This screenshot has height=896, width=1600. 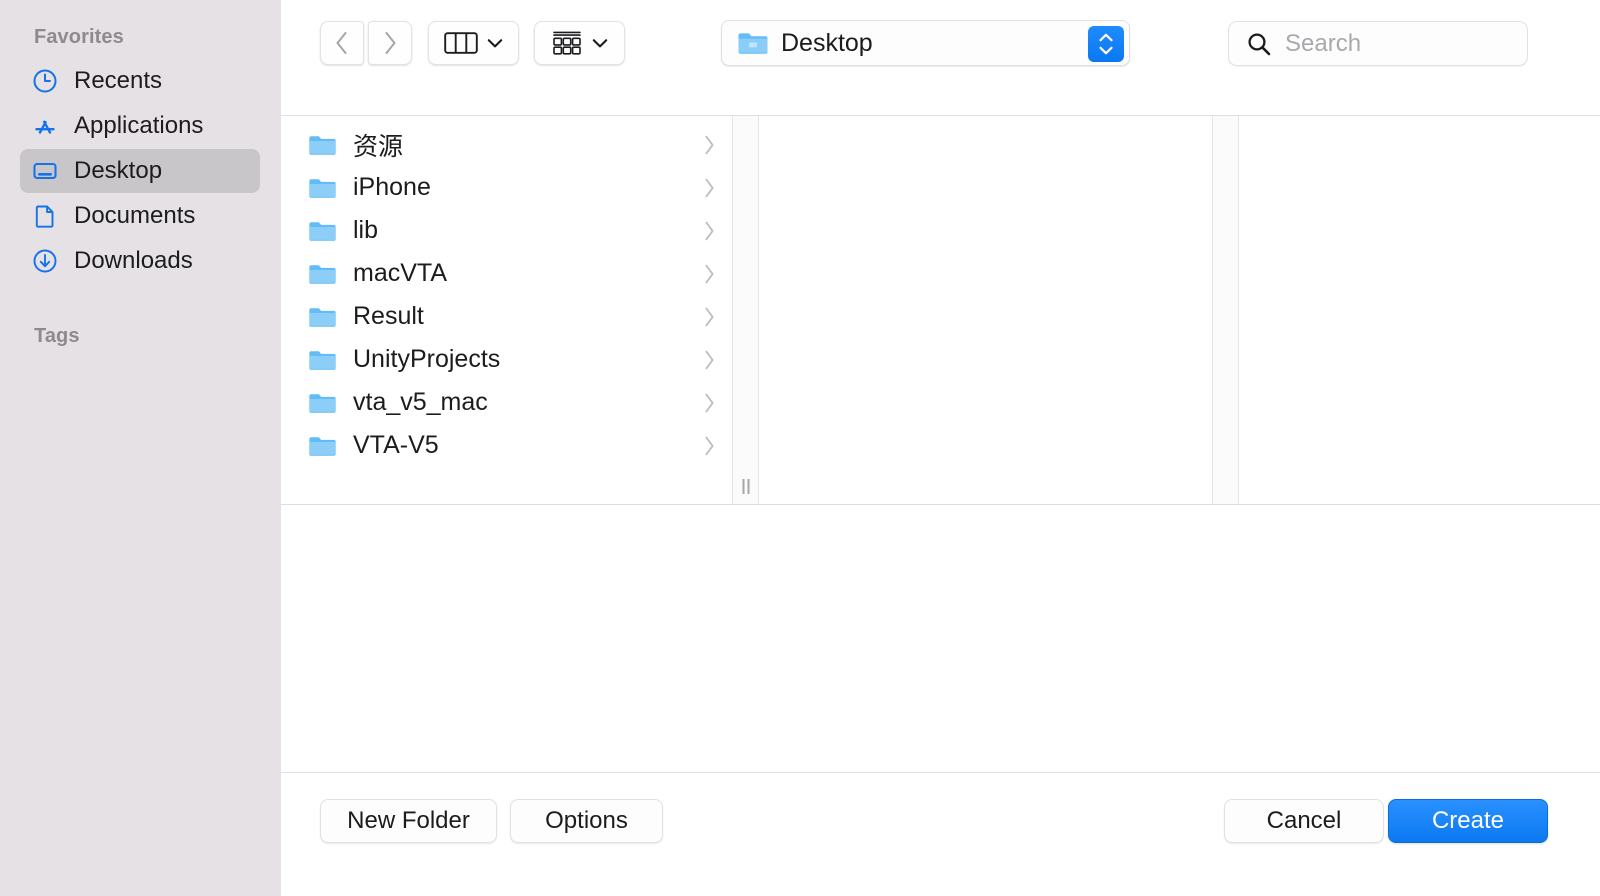 I want to click on group-by-button, so click(x=579, y=43).